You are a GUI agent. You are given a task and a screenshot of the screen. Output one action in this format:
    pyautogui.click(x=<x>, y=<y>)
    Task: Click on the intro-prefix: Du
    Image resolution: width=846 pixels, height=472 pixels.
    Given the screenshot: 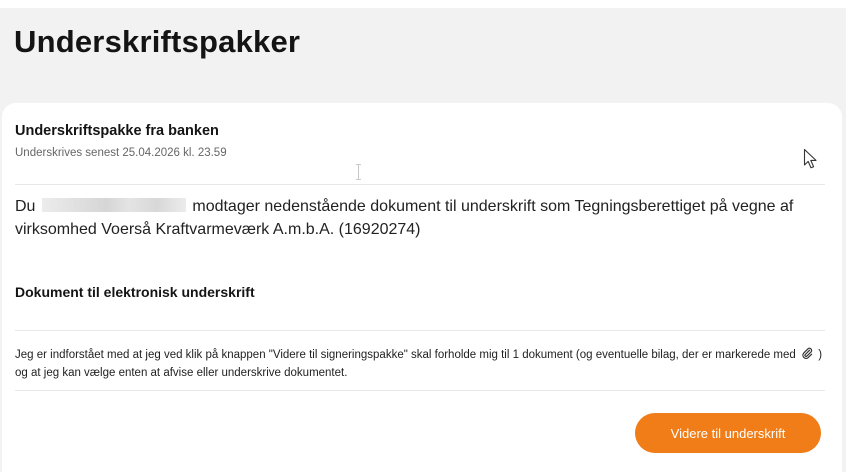 What is the action you would take?
    pyautogui.click(x=25, y=206)
    